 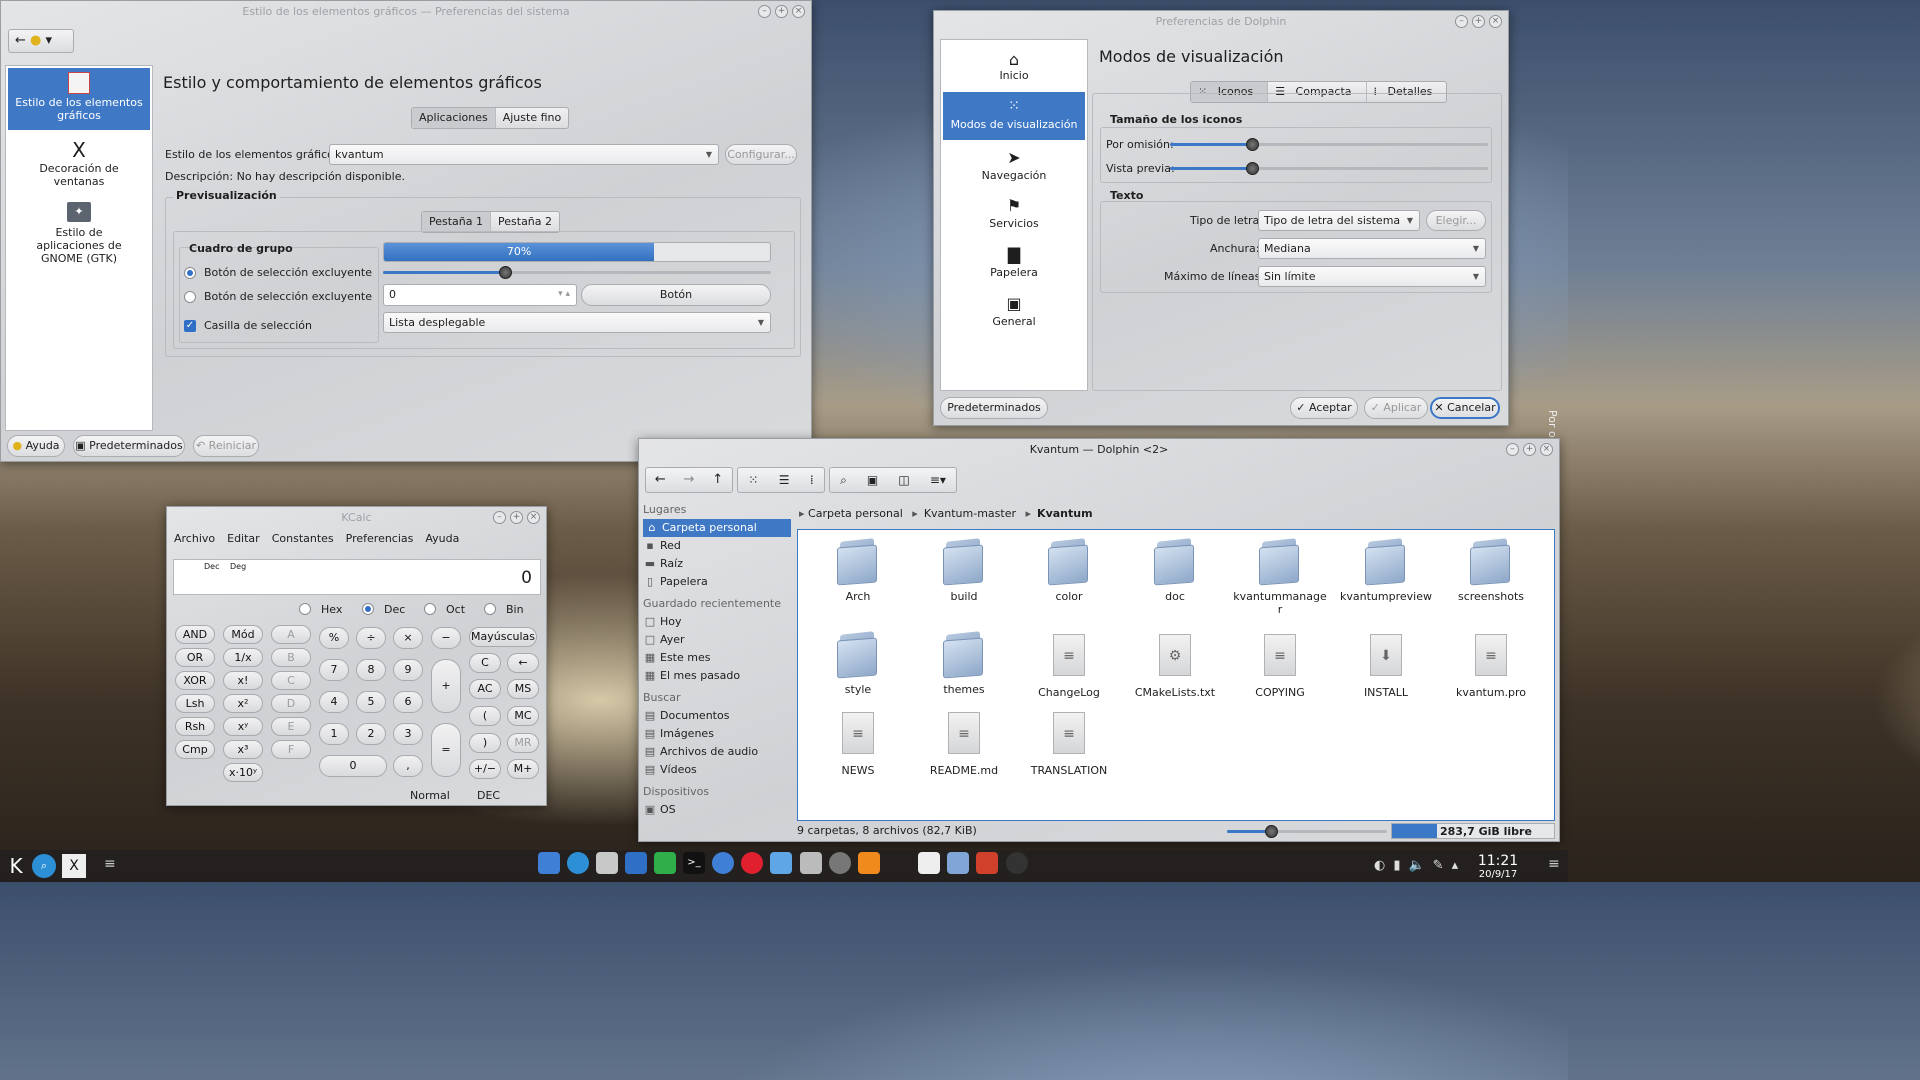 What do you see at coordinates (485, 716) in the screenshot?
I see `key-open-paren: (` at bounding box center [485, 716].